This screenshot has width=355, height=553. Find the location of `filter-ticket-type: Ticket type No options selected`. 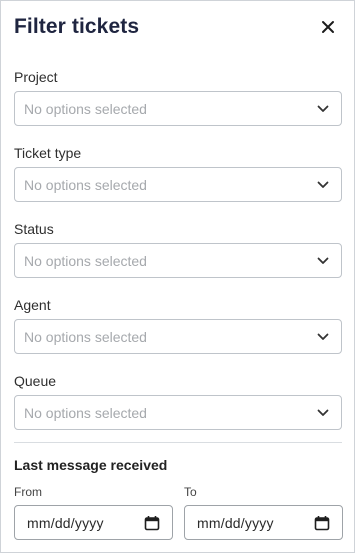

filter-ticket-type: Ticket type No options selected is located at coordinates (178, 173).